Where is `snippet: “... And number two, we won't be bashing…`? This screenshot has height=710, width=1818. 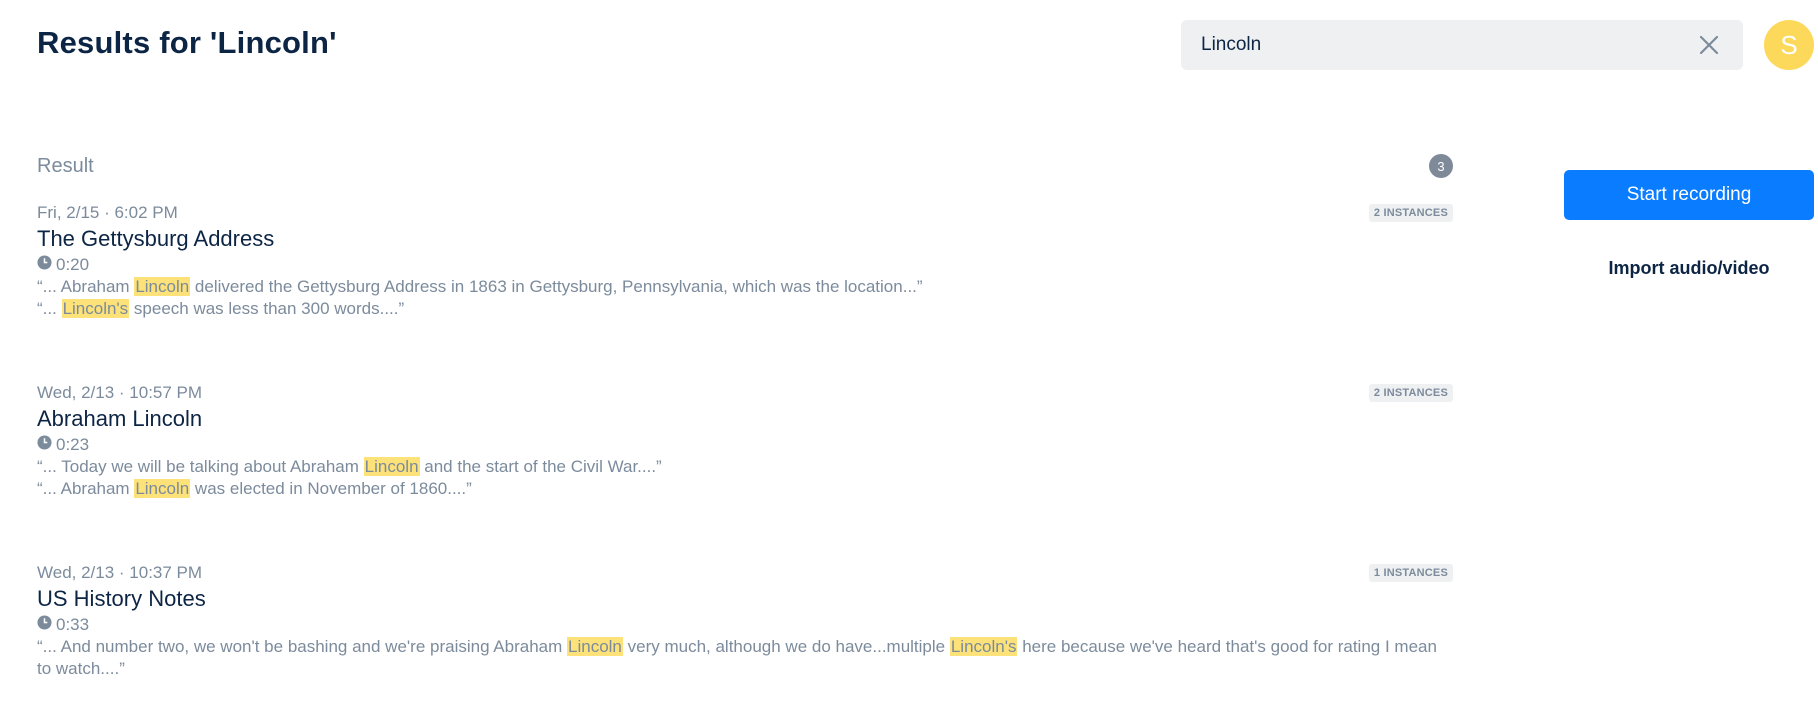
snippet: “... And number two, we won't be bashing… is located at coordinates (745, 658).